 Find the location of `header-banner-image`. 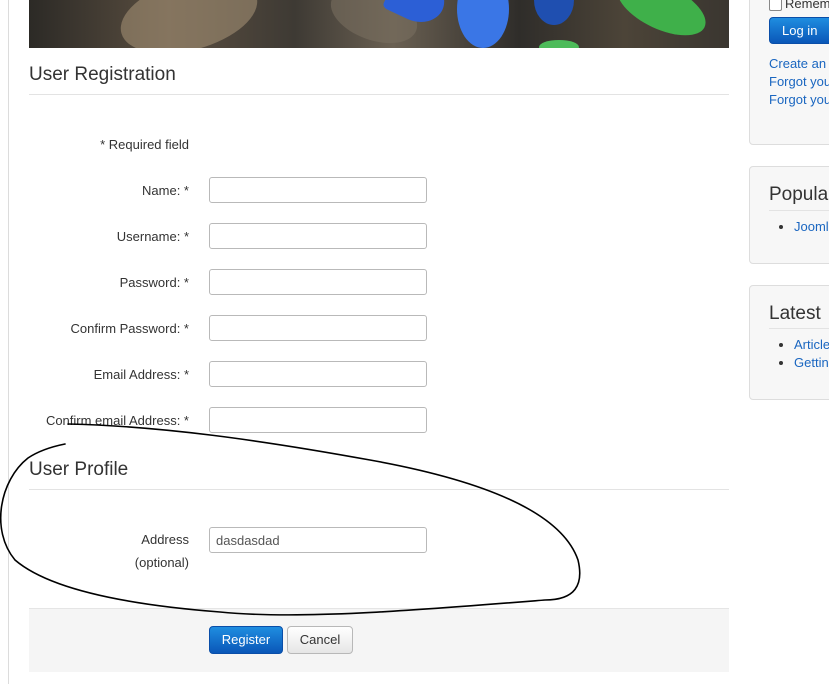

header-banner-image is located at coordinates (379, 24).